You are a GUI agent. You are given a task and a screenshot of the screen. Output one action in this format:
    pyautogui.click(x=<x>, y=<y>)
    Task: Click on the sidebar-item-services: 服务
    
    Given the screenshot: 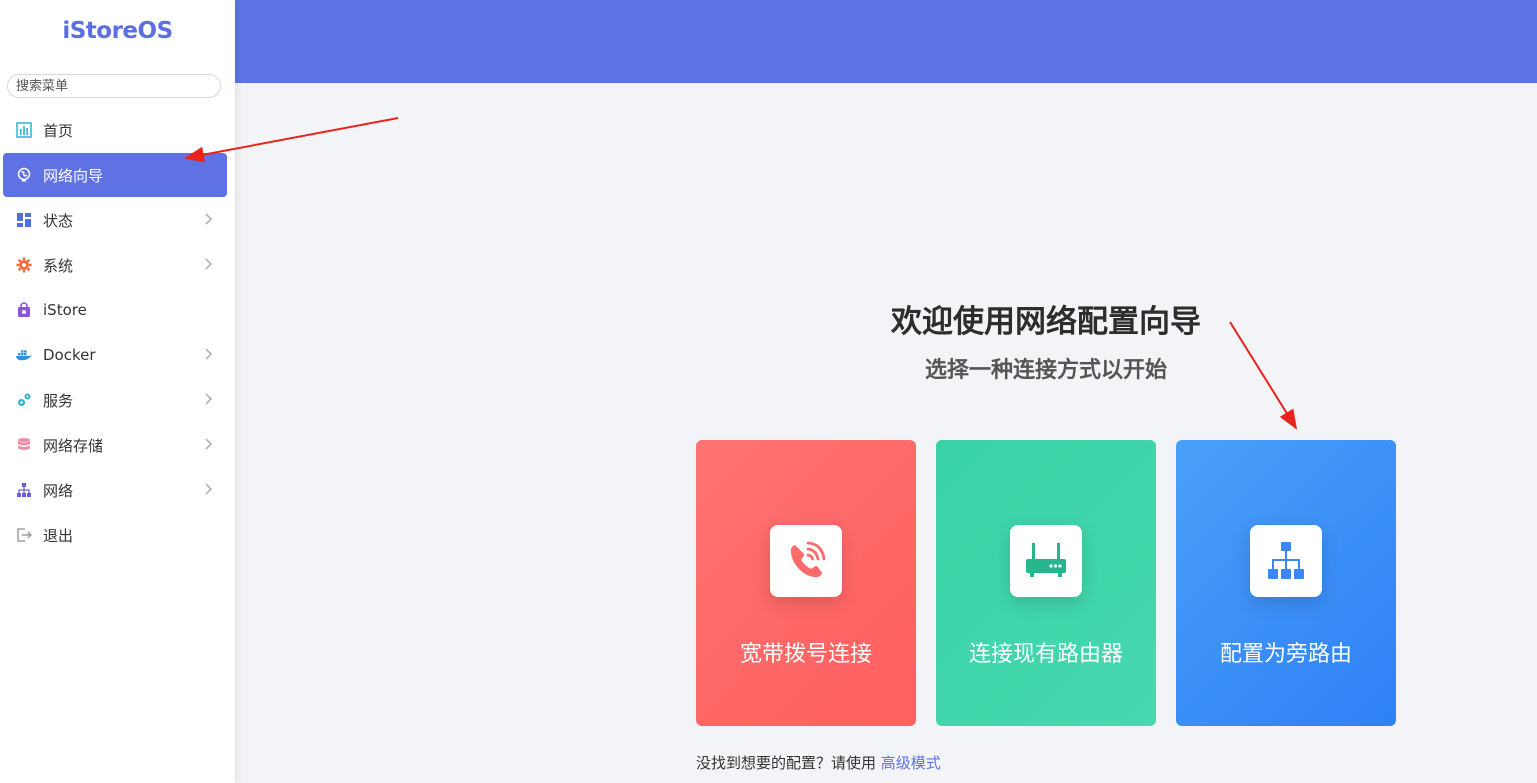 What is the action you would take?
    pyautogui.click(x=115, y=400)
    